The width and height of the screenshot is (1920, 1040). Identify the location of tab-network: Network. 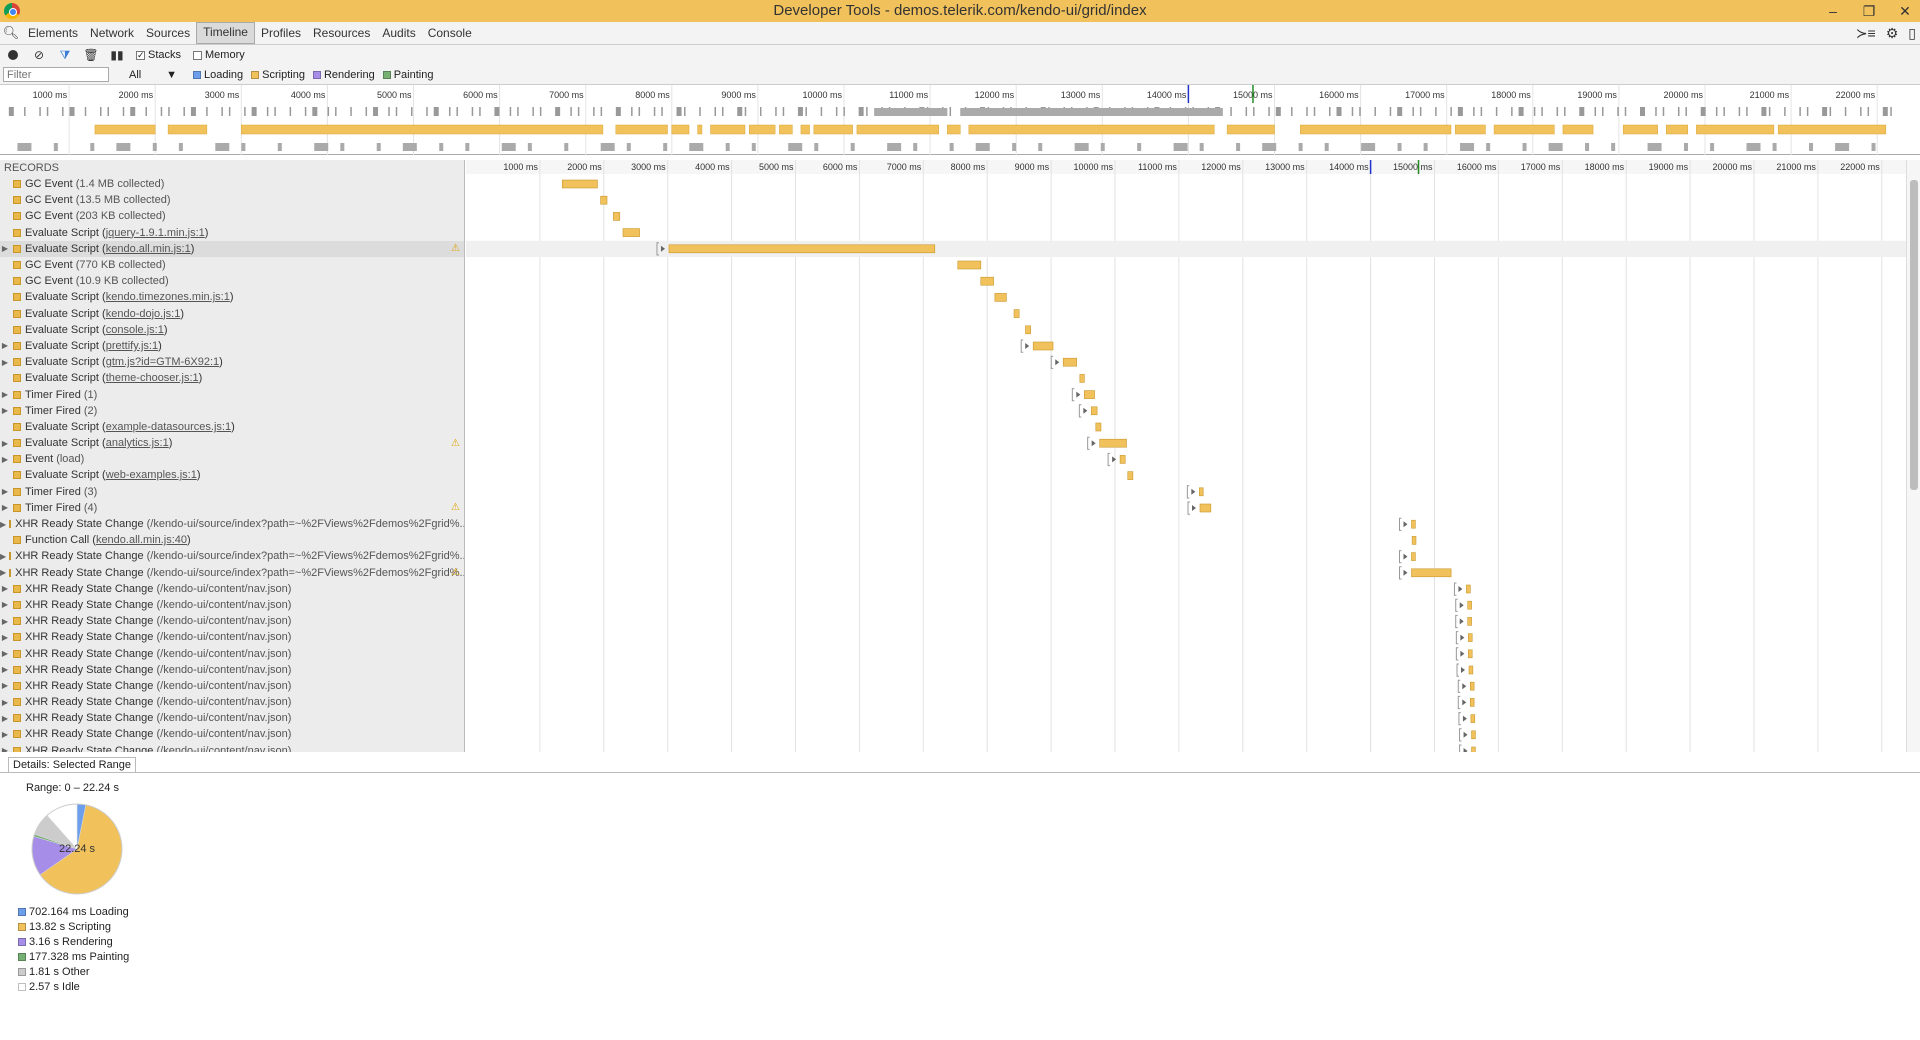
(112, 33).